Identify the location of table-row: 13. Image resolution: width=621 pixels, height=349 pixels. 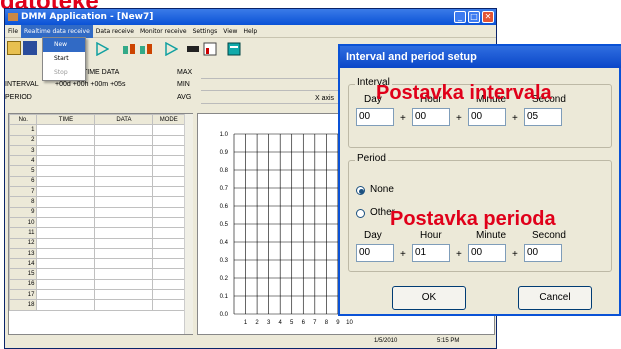
(96, 253).